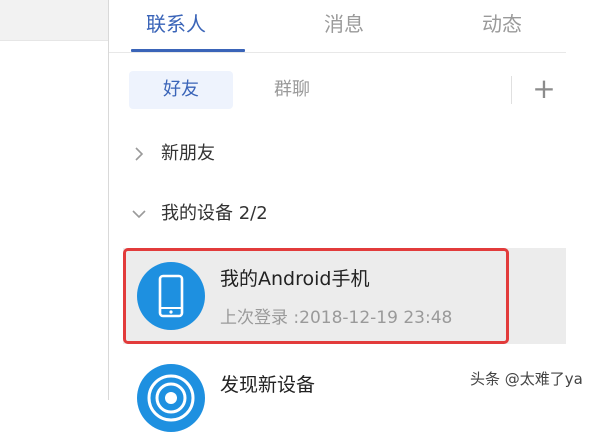  Describe the element at coordinates (176, 24) in the screenshot. I see `tab-contacts: 联系人` at that location.